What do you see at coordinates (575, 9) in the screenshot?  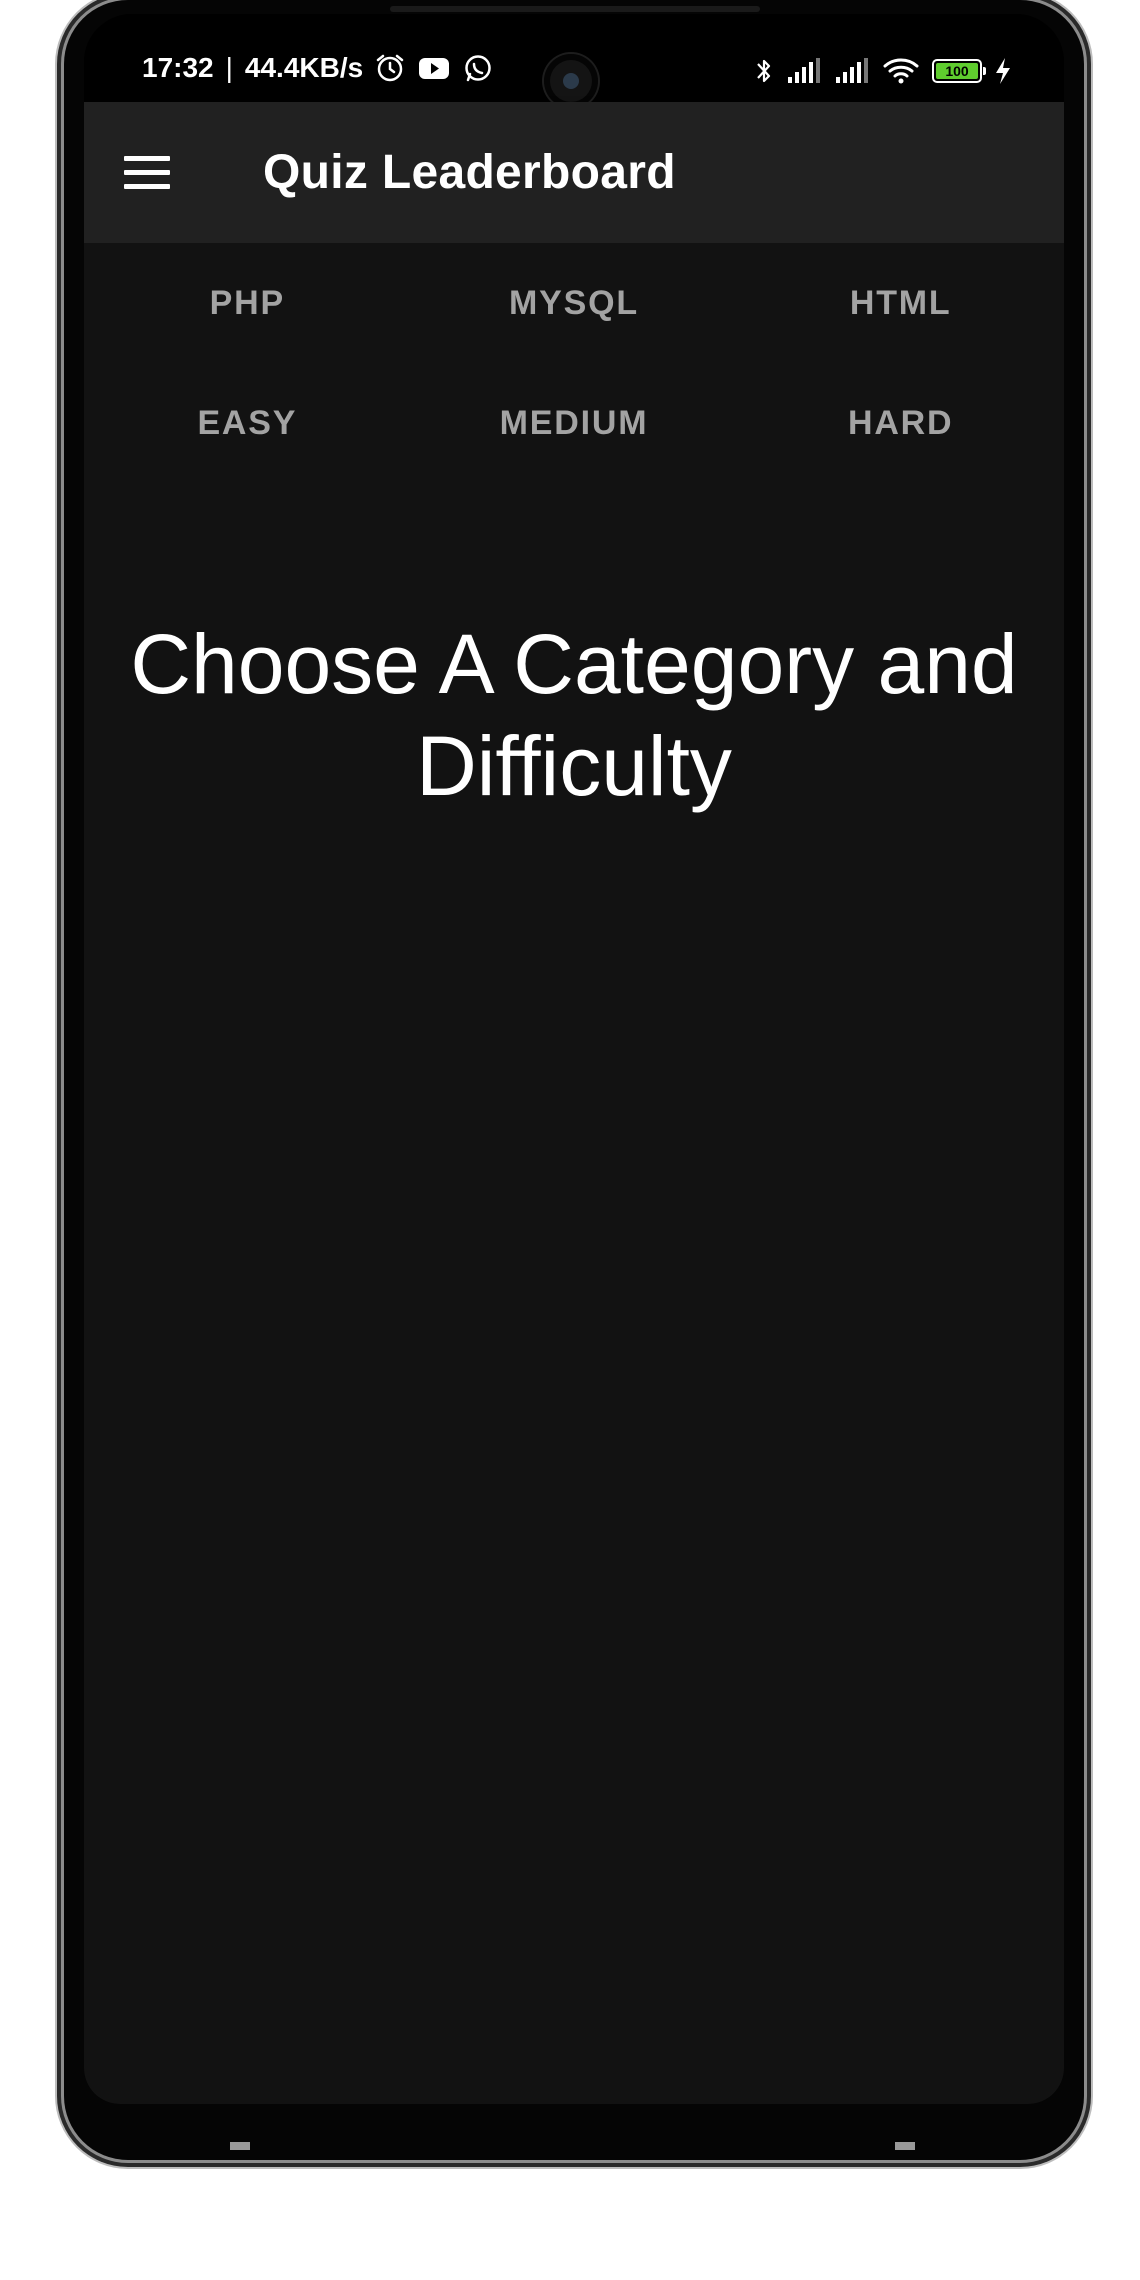 I see `earpiece-speaker` at bounding box center [575, 9].